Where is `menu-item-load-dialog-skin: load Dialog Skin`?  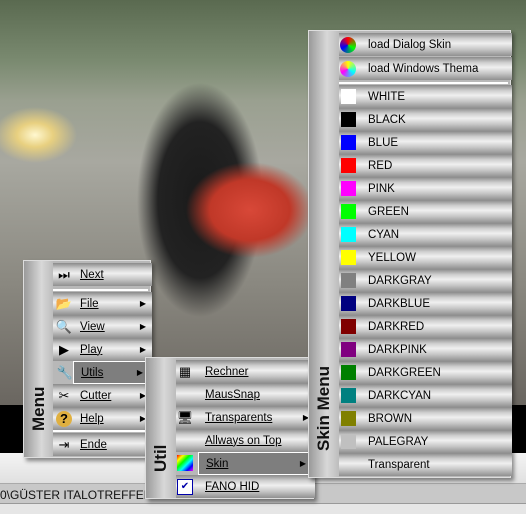 menu-item-load-dialog-skin: load Dialog Skin is located at coordinates (425, 44).